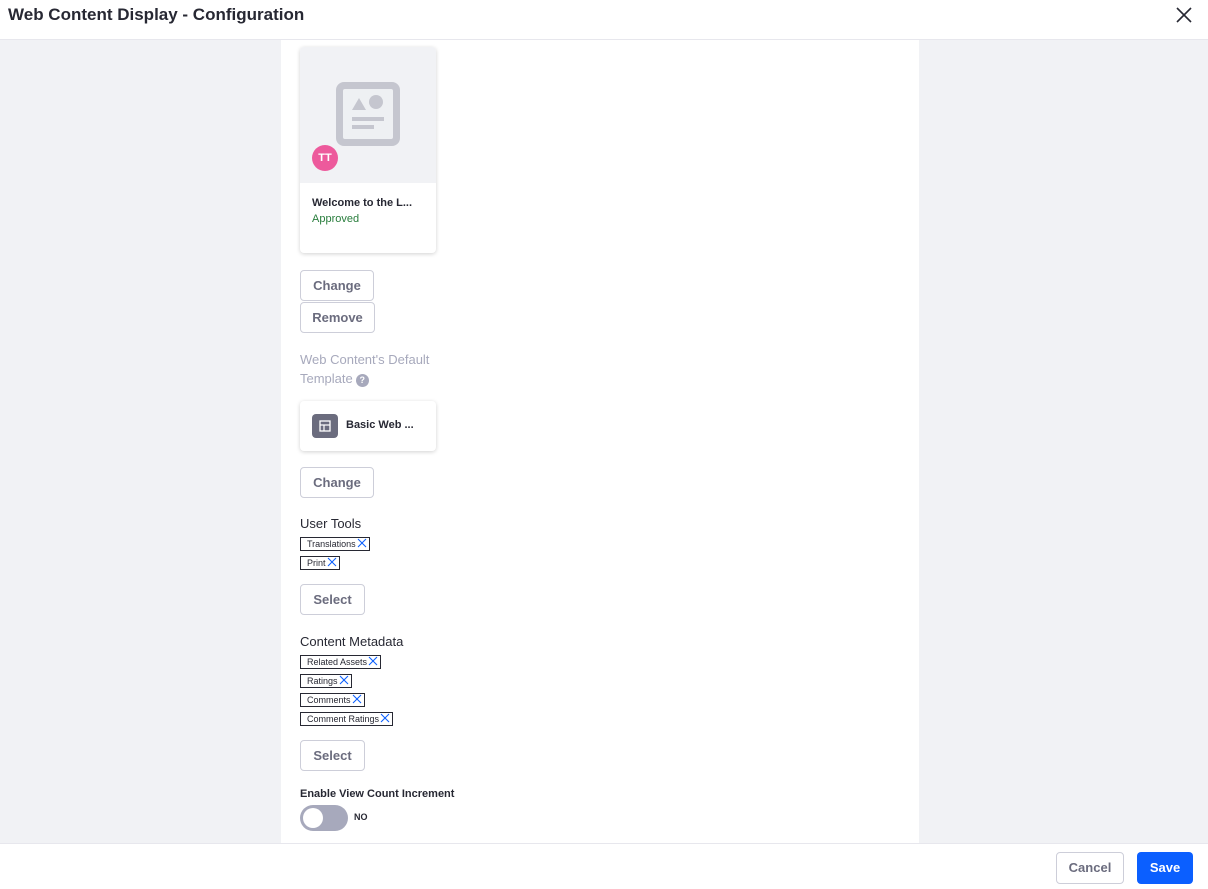  I want to click on tag-label: Related Assets, so click(337, 662).